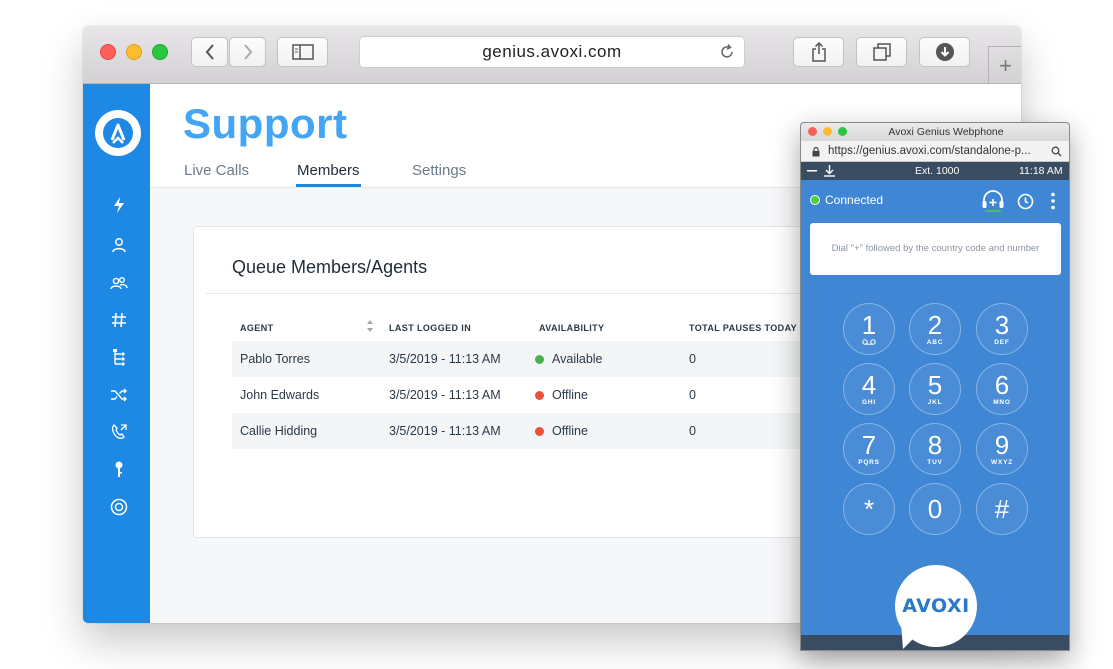 The width and height of the screenshot is (1113, 669). I want to click on sidebar-item-numbers, so click(119, 320).